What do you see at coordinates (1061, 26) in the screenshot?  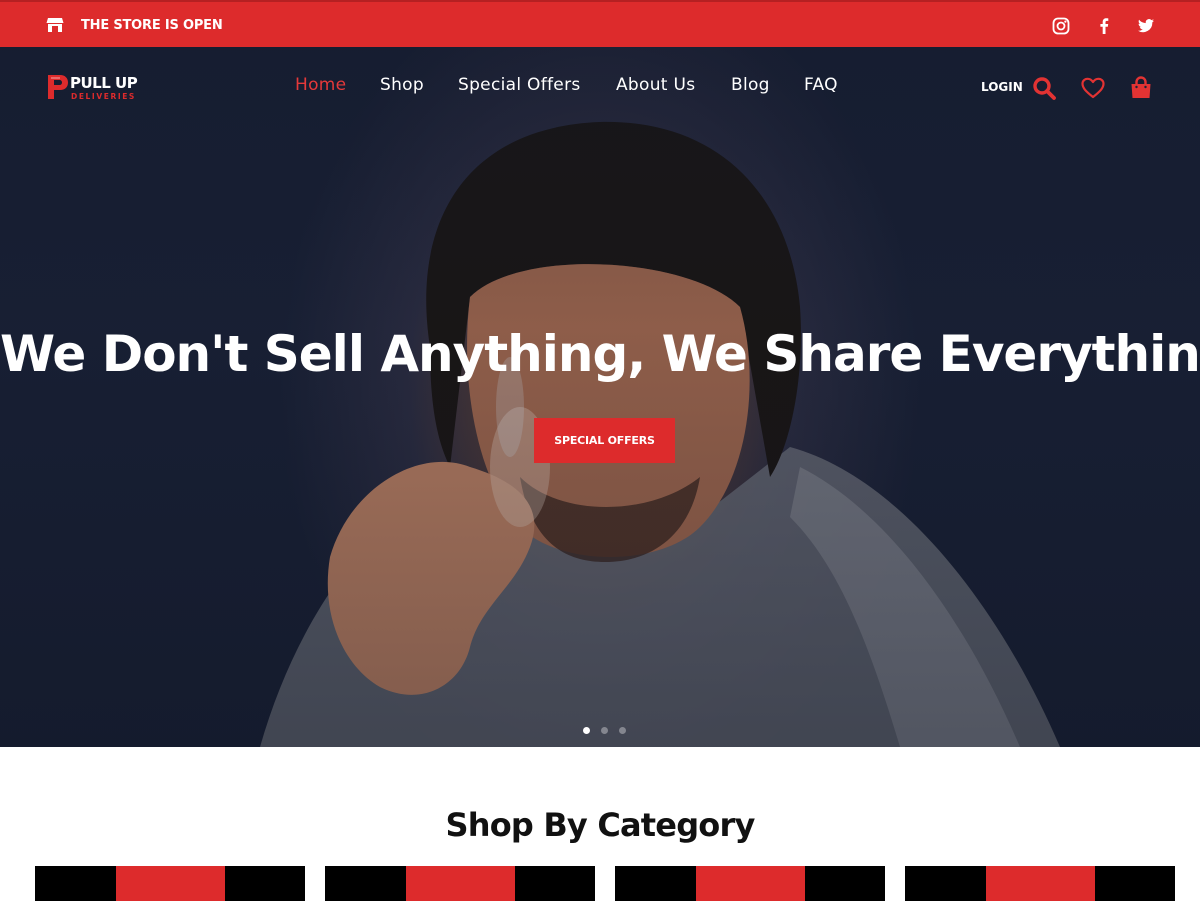 I see `instagram-icon` at bounding box center [1061, 26].